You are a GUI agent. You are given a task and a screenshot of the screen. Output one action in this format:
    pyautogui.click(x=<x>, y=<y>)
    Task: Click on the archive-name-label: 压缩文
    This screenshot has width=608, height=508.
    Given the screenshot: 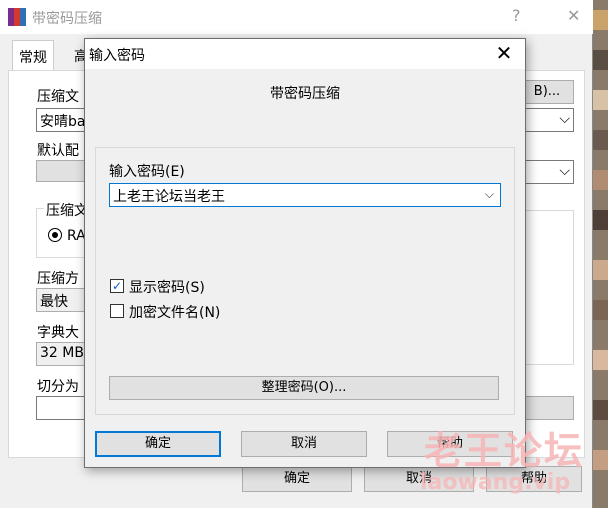 What is the action you would take?
    pyautogui.click(x=58, y=97)
    